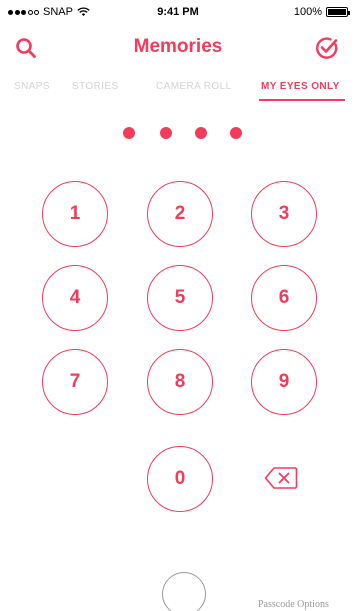 The height and width of the screenshot is (611, 356). I want to click on key-7: 7, so click(75, 382).